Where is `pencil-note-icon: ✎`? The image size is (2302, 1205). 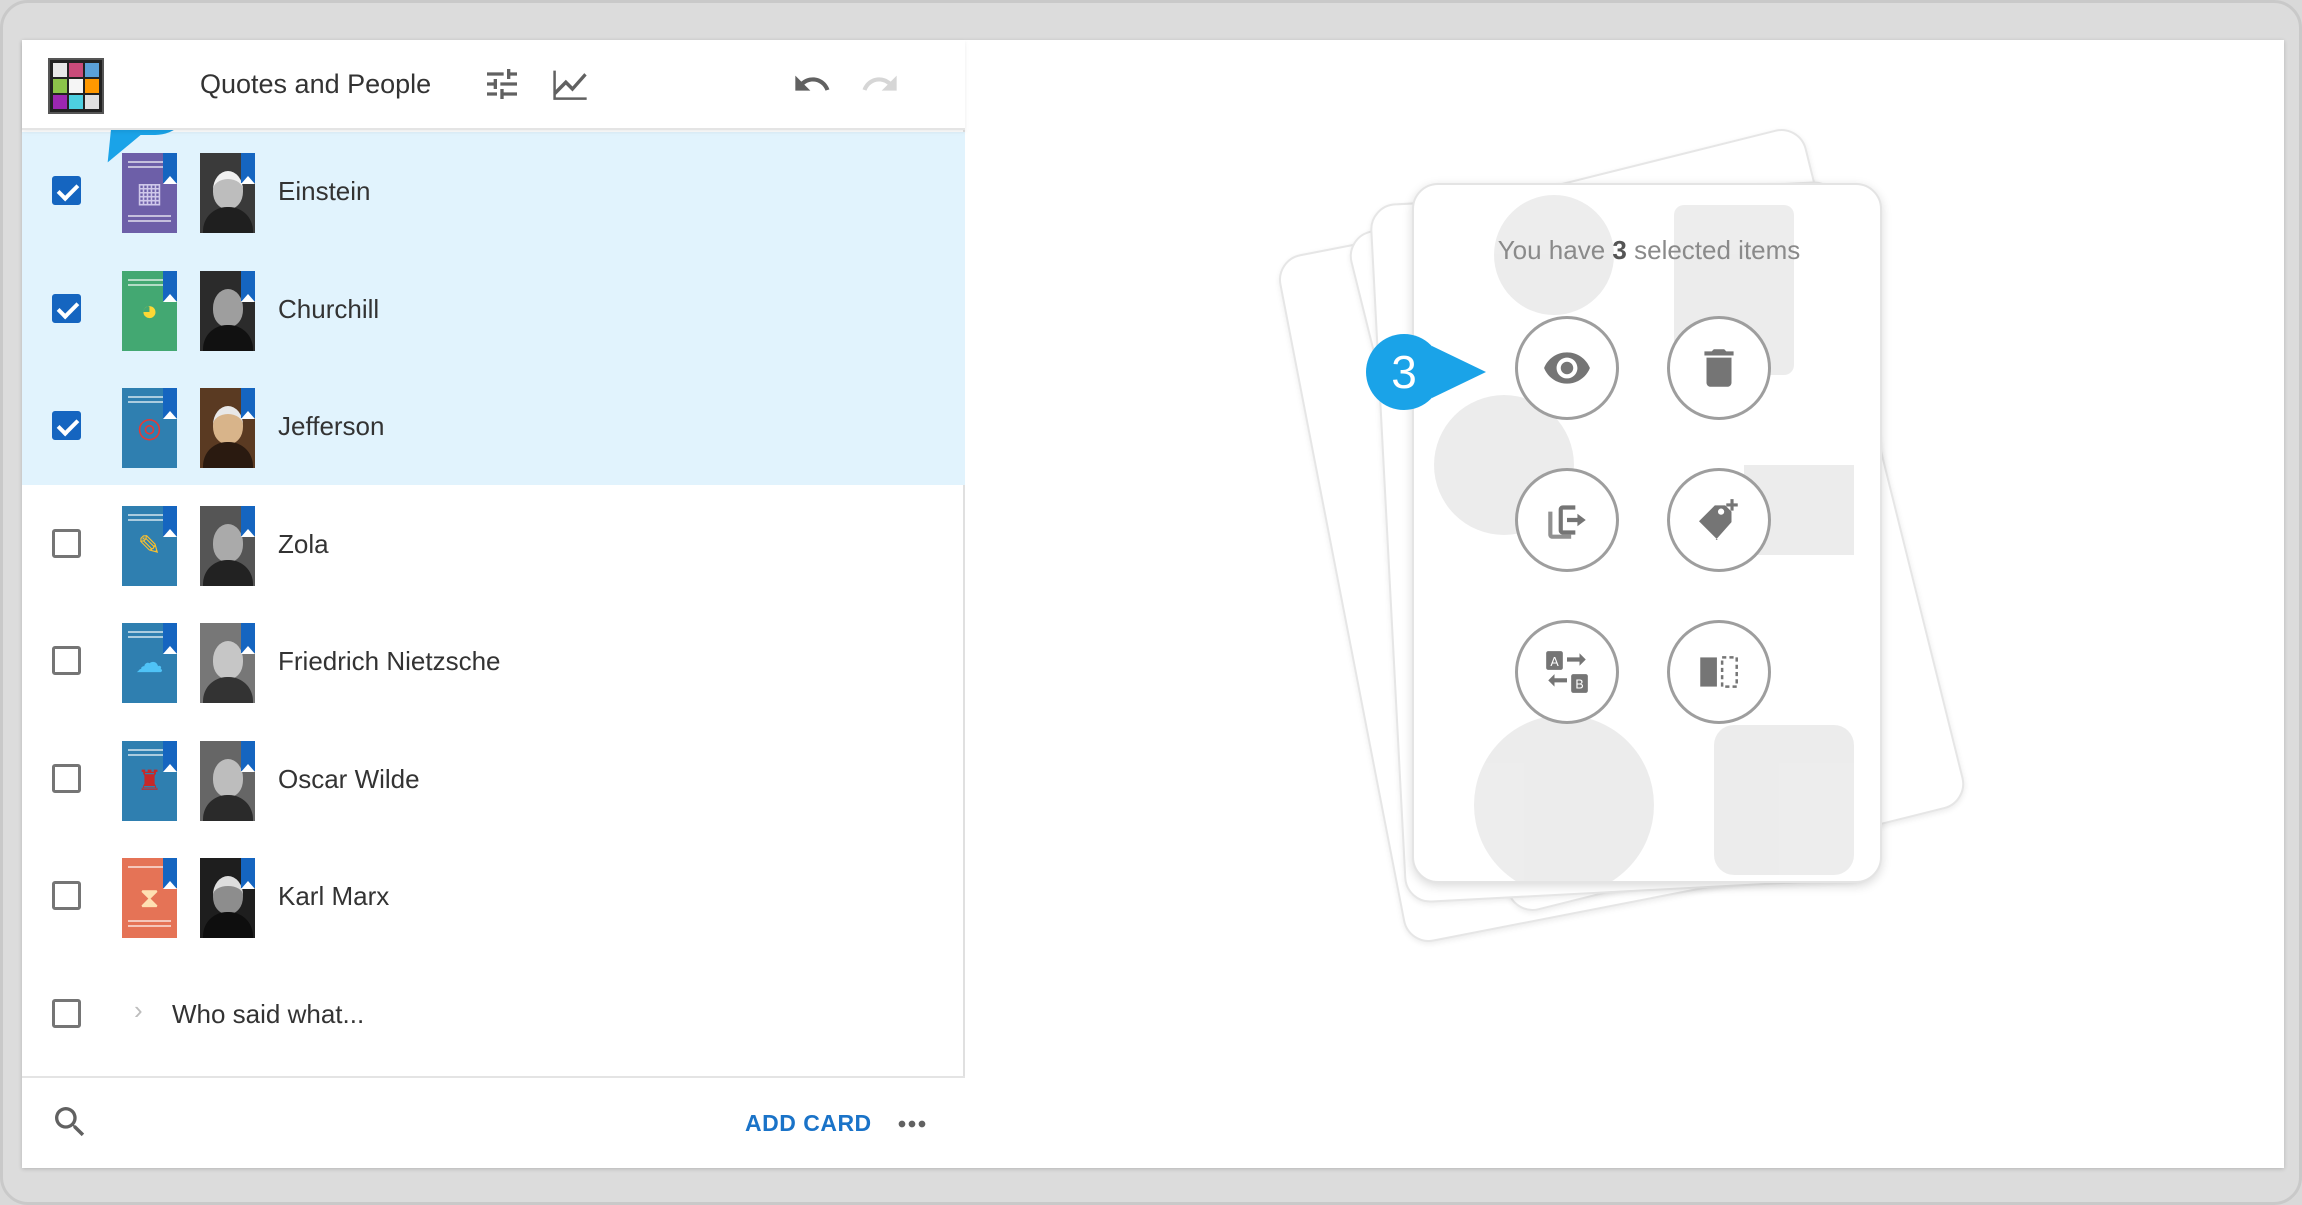 pencil-note-icon: ✎ is located at coordinates (149, 545).